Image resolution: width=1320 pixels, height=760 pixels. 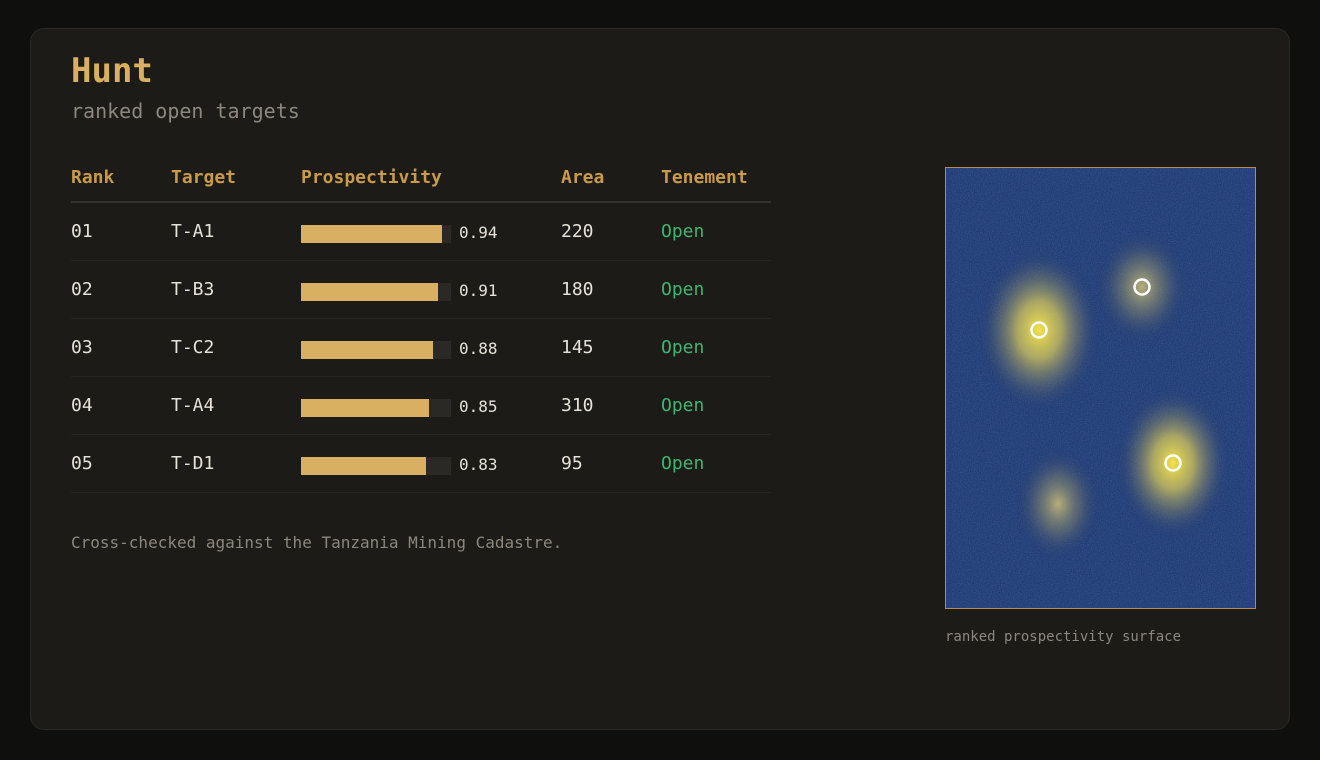 I want to click on area-cell: 220, so click(x=577, y=231).